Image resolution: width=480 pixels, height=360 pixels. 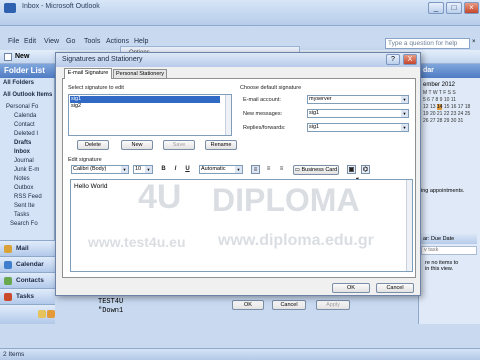 What do you see at coordinates (24, 161) in the screenshot?
I see `folder-item: Journal` at bounding box center [24, 161].